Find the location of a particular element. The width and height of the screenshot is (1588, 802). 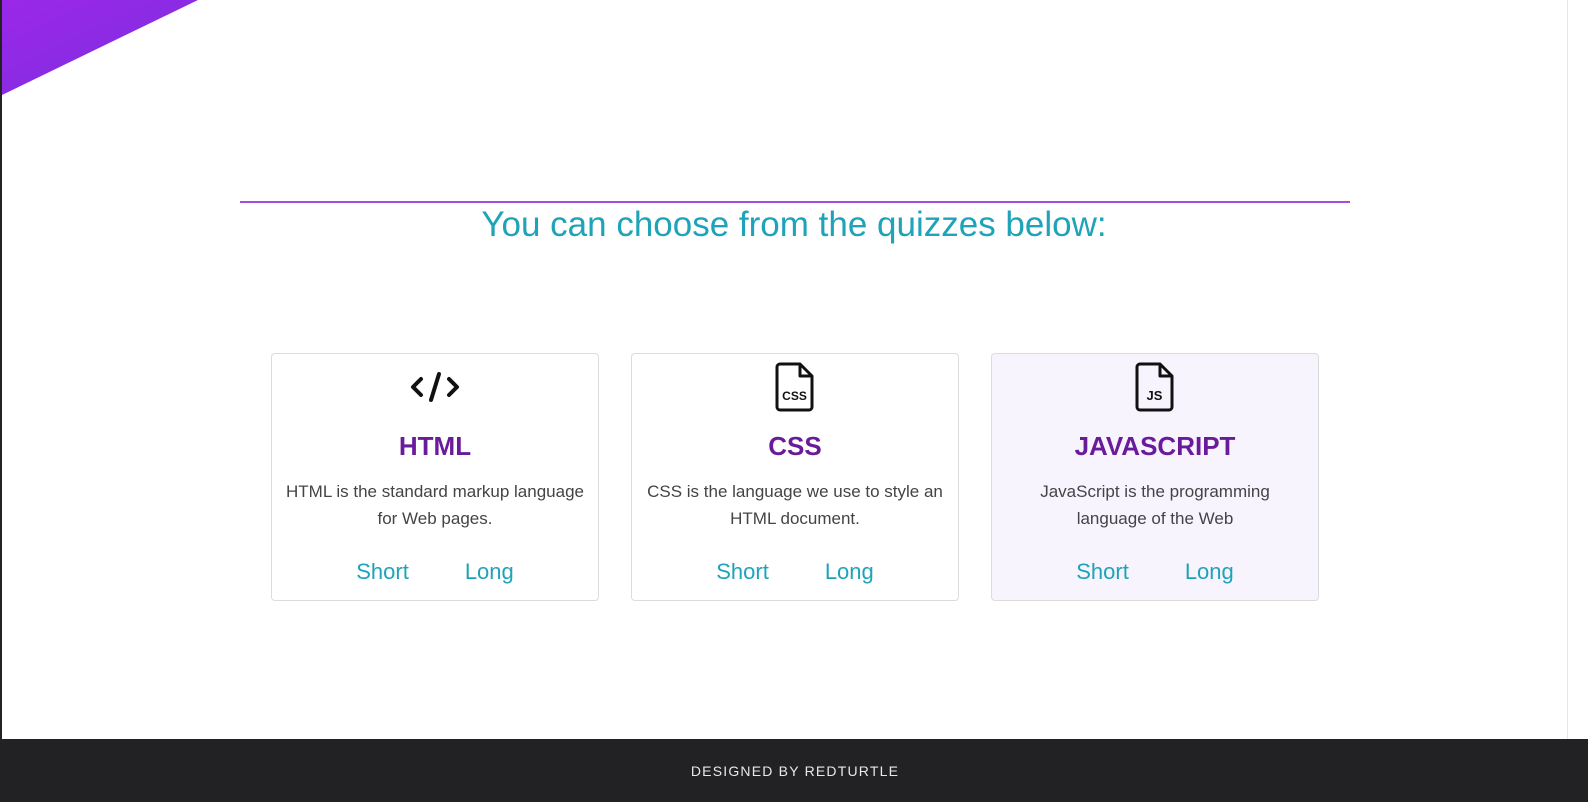

footer-credit: DESIGNED BY REDTURTLE is located at coordinates (795, 770).